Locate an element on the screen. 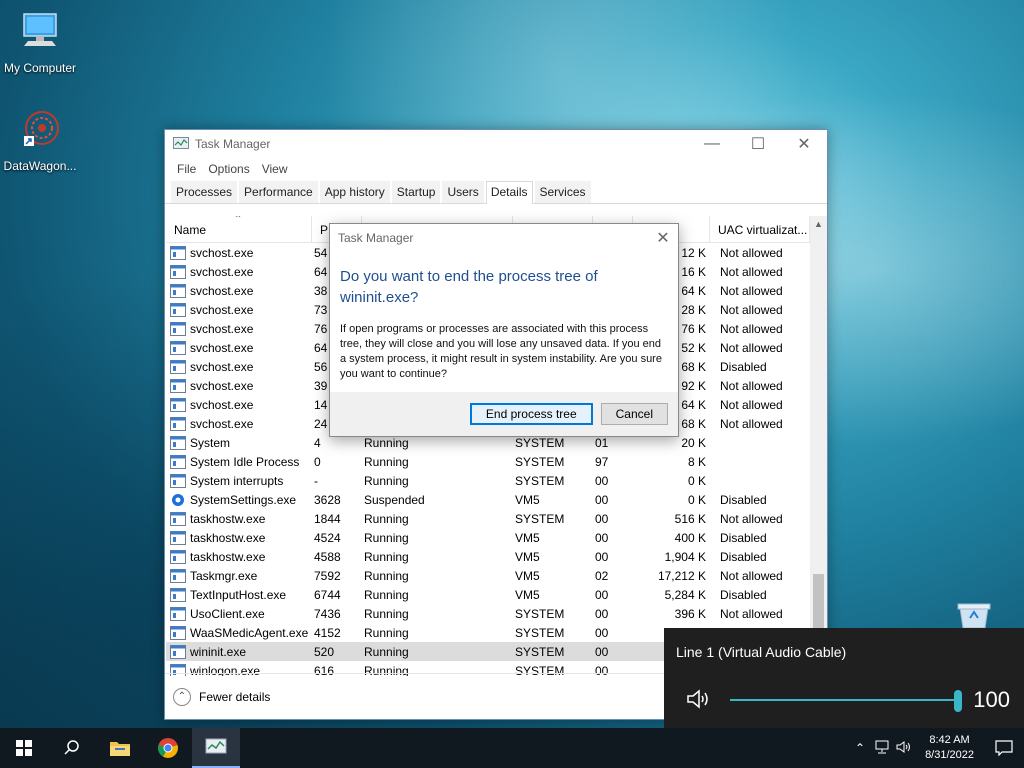  chrome-button is located at coordinates (168, 748).